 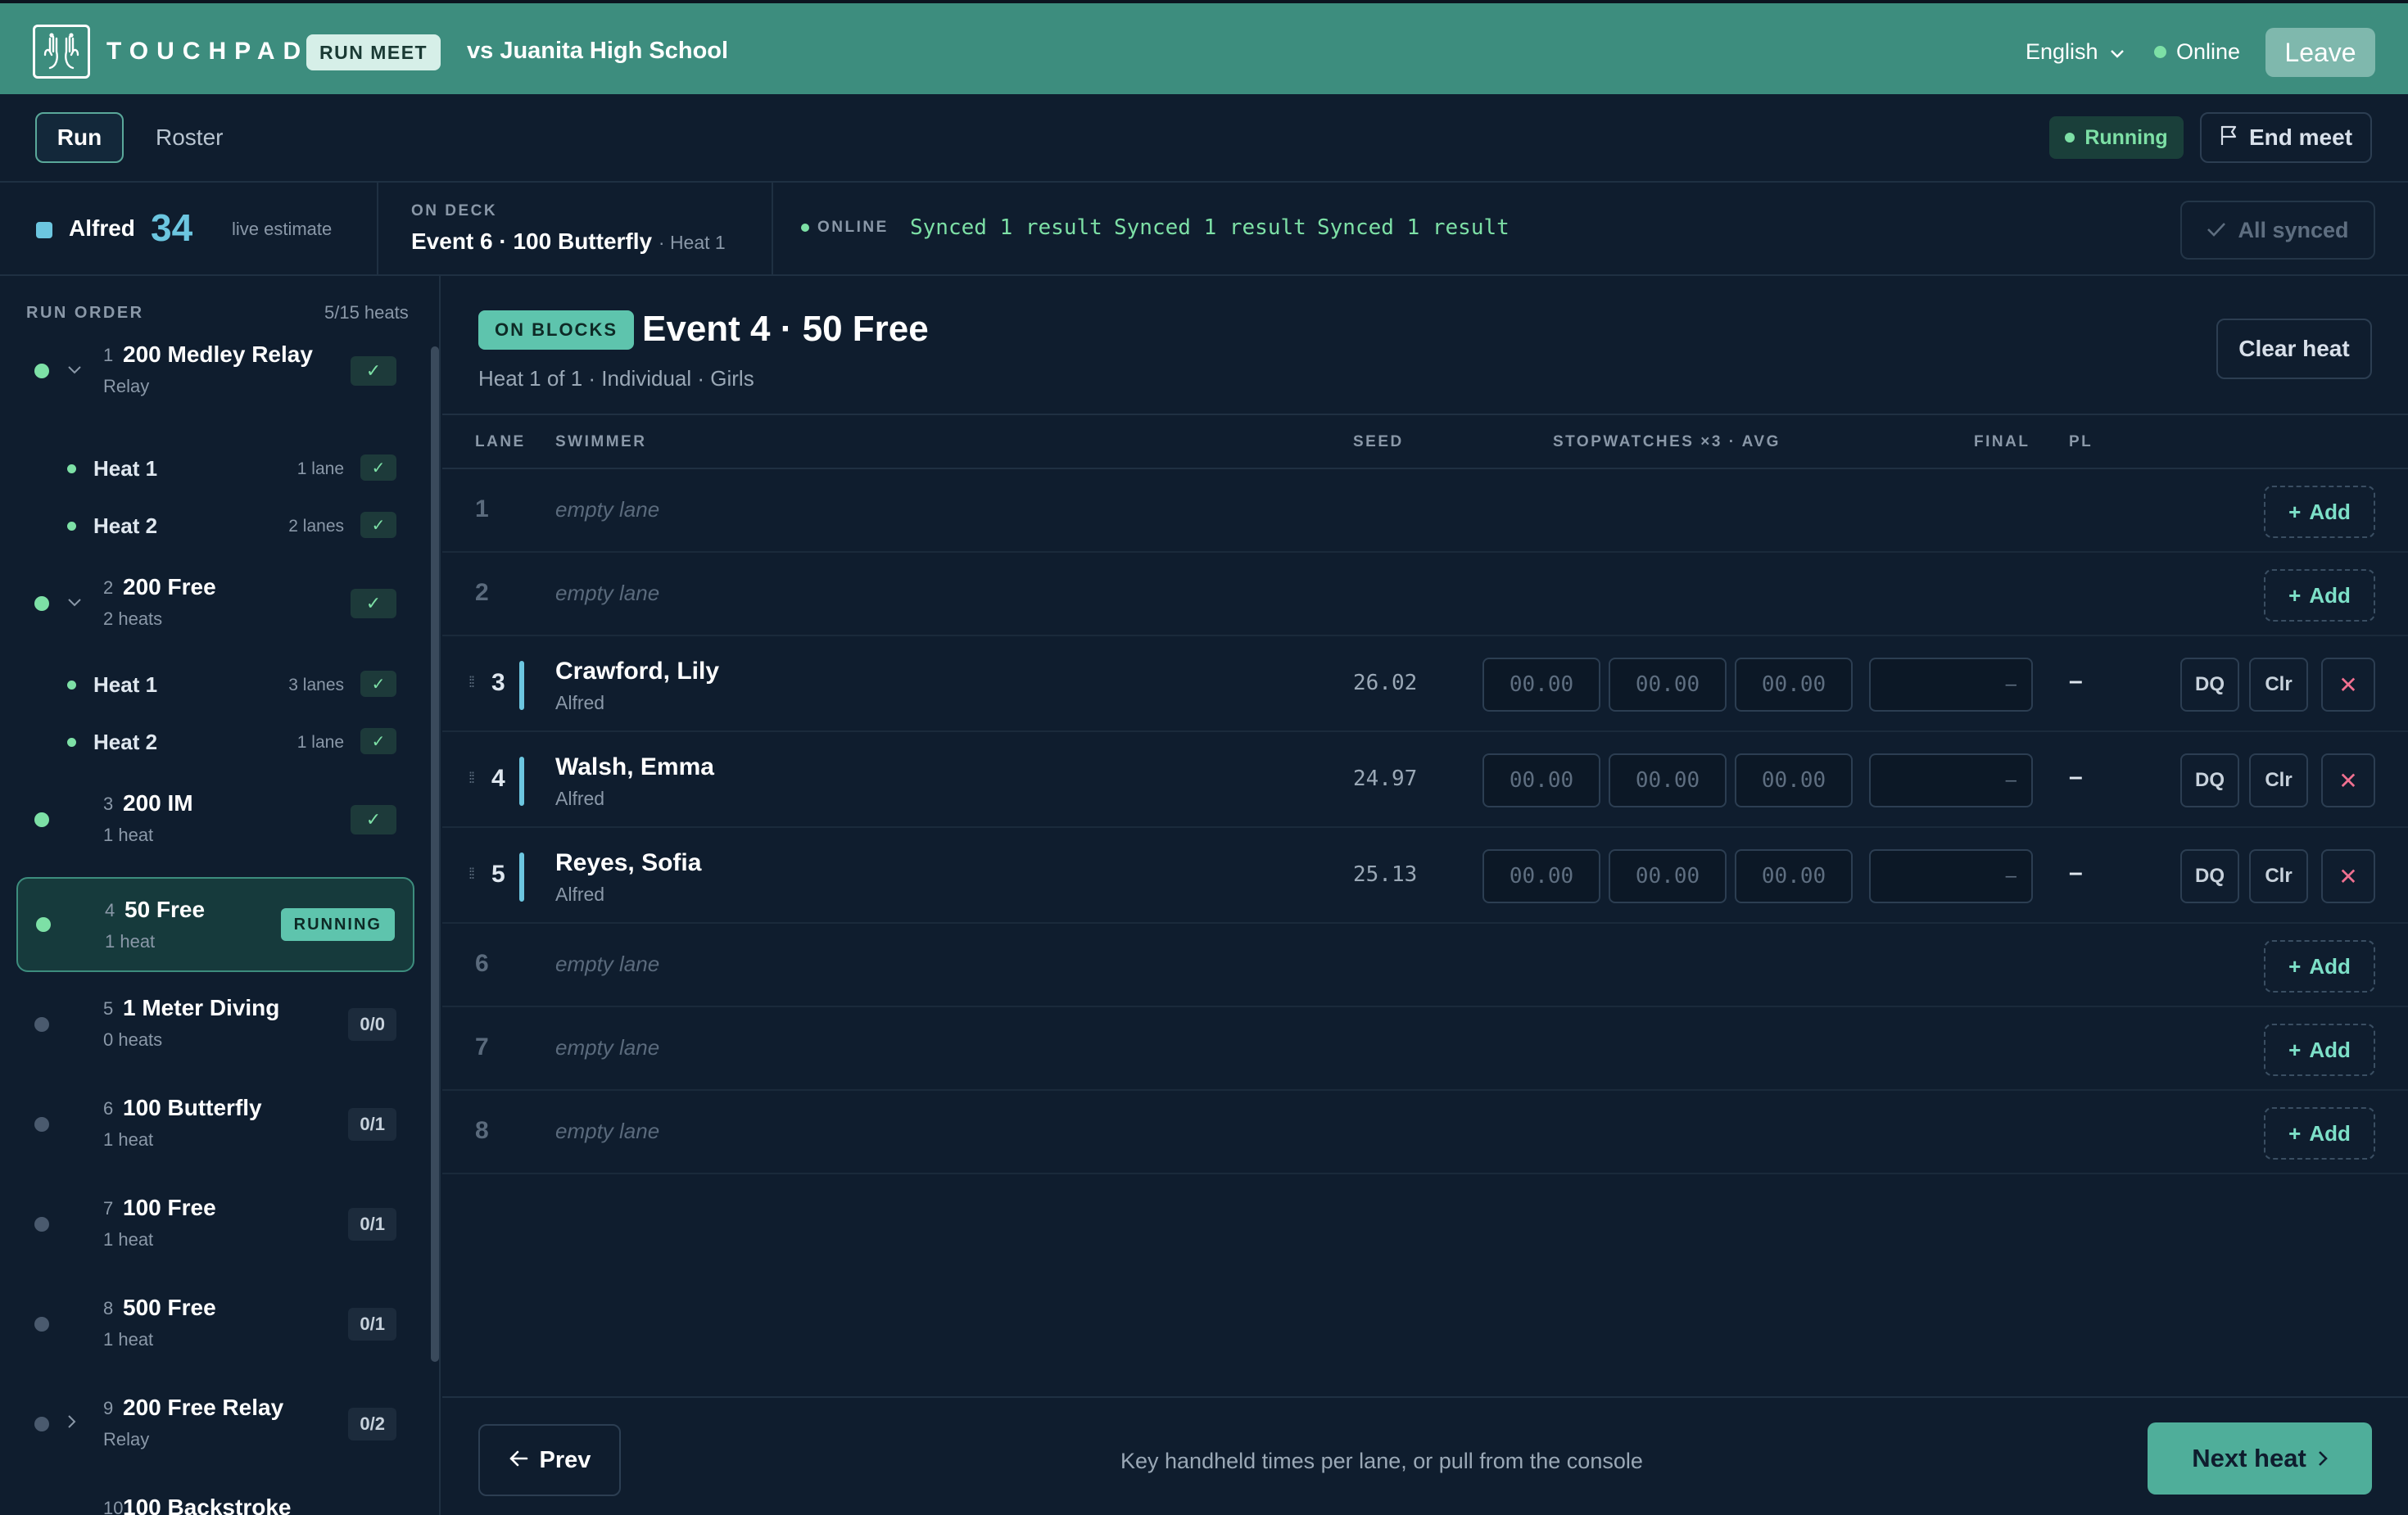 I want to click on table-row: 7 empty lane + Add, so click(x=1425, y=1049).